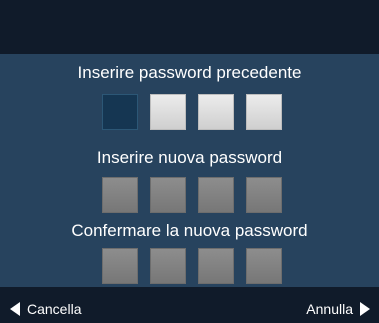 The image size is (379, 323). What do you see at coordinates (192, 195) in the screenshot?
I see `new-password-pin-row` at bounding box center [192, 195].